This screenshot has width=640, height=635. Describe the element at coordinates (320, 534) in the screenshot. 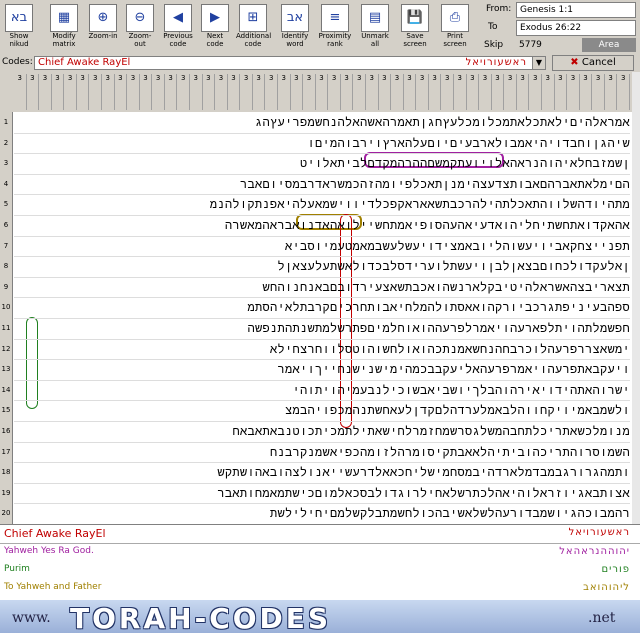

I see `found-code-row-1: Chief Awake RayEl ראשעורויאל` at that location.